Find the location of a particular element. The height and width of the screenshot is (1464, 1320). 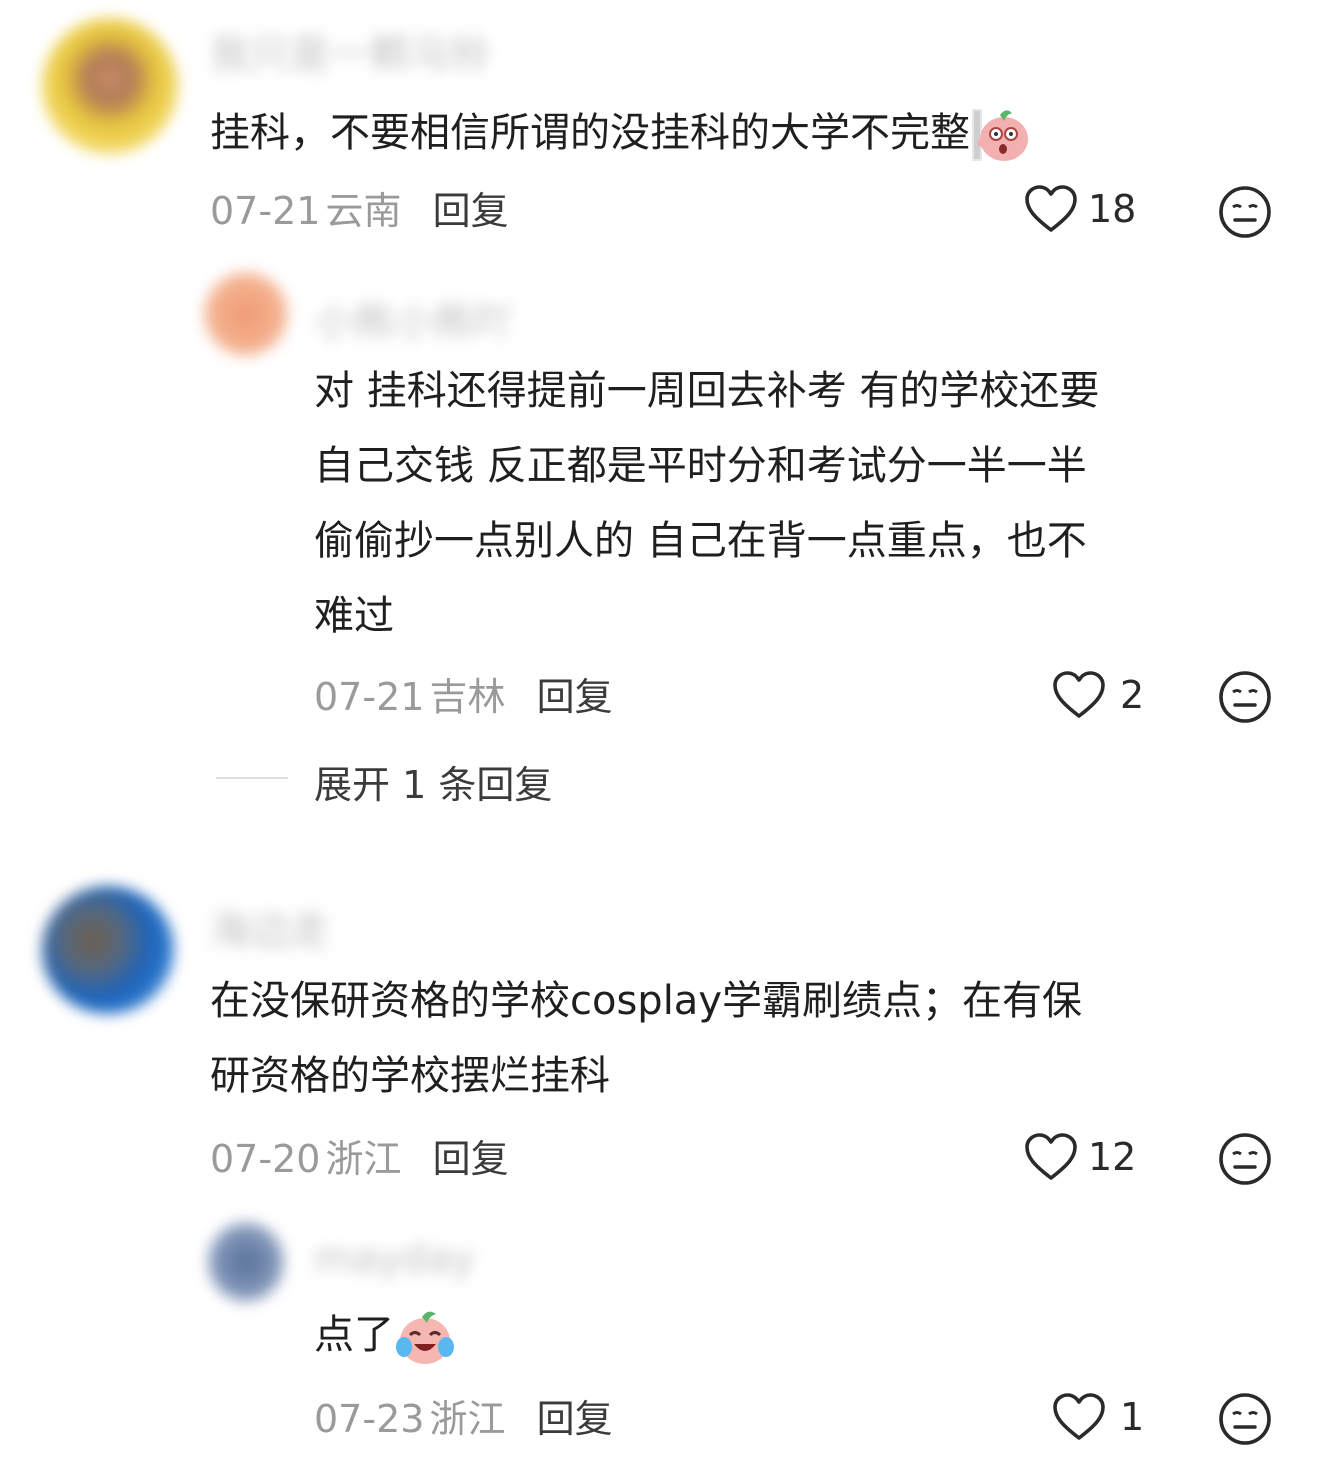

comment-date: 07-23 is located at coordinates (369, 1419).